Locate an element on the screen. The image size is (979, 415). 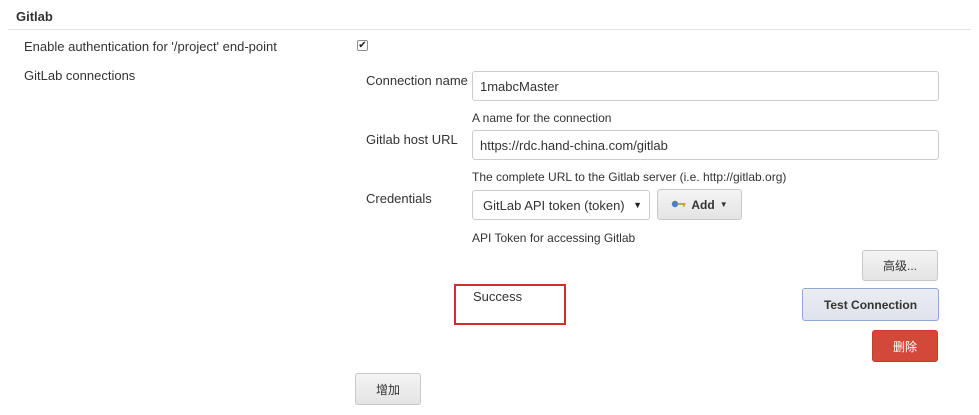
caret-down-icon: ▼ is located at coordinates (637, 205).